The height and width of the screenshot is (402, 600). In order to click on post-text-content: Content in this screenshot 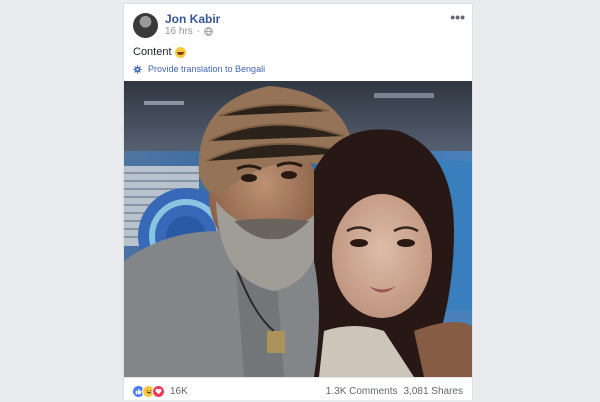, I will do `click(152, 52)`.